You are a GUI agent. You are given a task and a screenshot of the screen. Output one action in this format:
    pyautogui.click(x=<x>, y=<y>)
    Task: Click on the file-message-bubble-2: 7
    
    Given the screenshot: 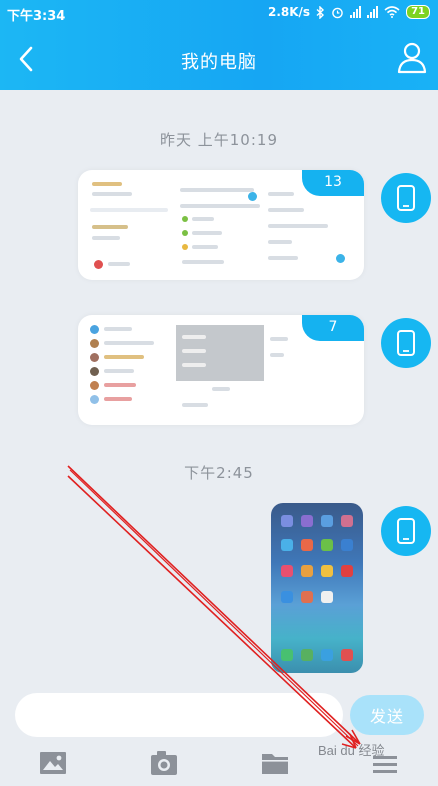 What is the action you would take?
    pyautogui.click(x=221, y=370)
    